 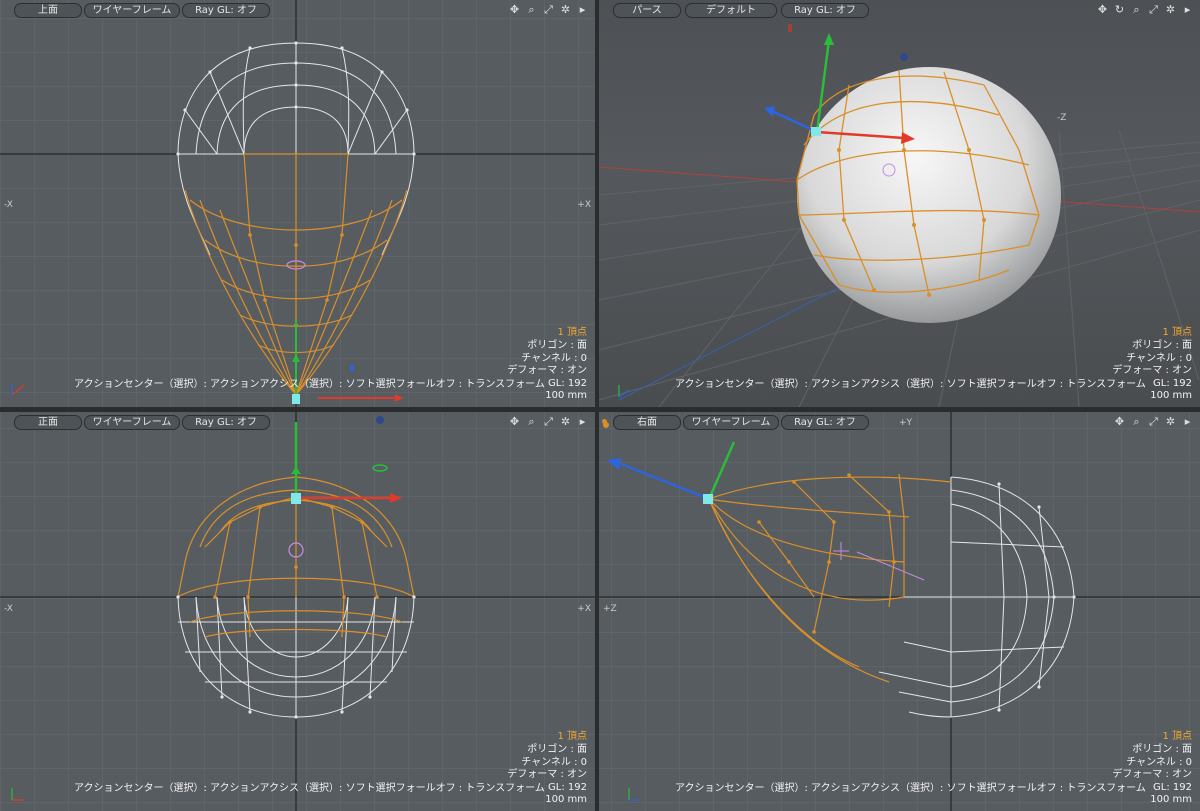 What do you see at coordinates (297, 10) in the screenshot?
I see `top-viewport-toolbar: 上面 ワイヤーフレーム Ray GL: オフ ✥ ⌕ ⤢ ✲ ▸` at bounding box center [297, 10].